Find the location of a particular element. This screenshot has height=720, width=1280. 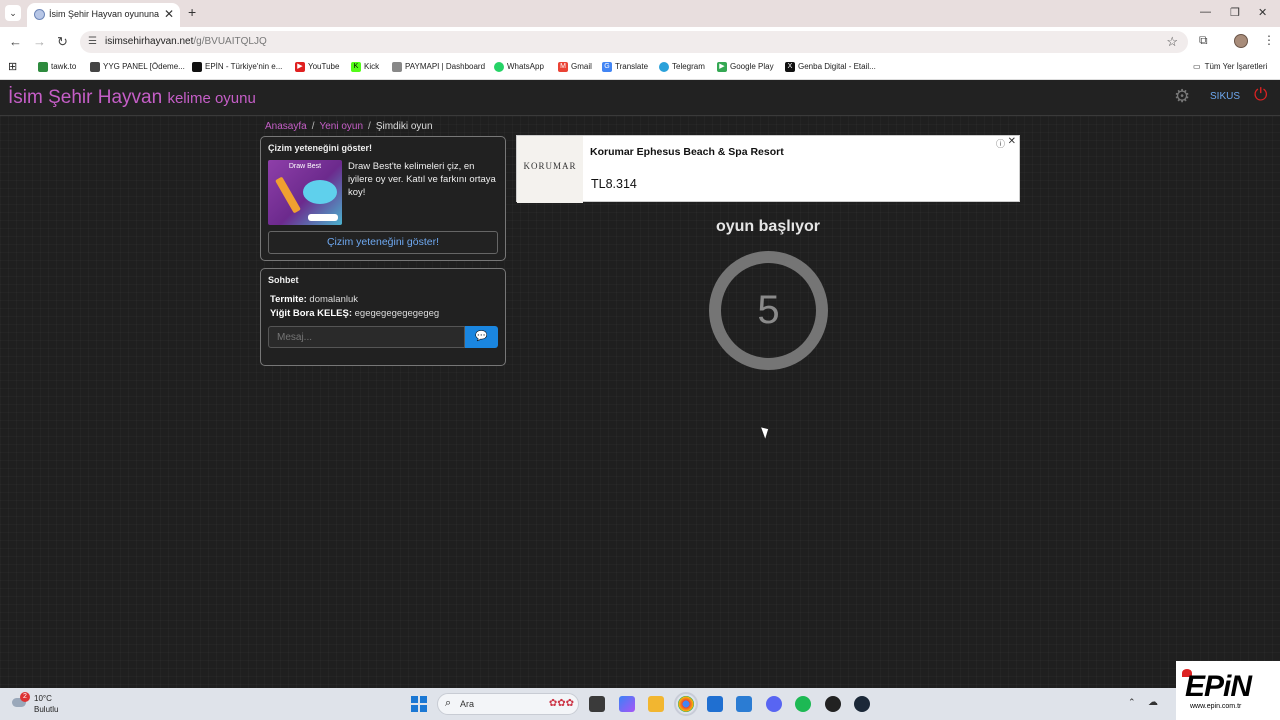

profile-avatar is located at coordinates (1241, 41).